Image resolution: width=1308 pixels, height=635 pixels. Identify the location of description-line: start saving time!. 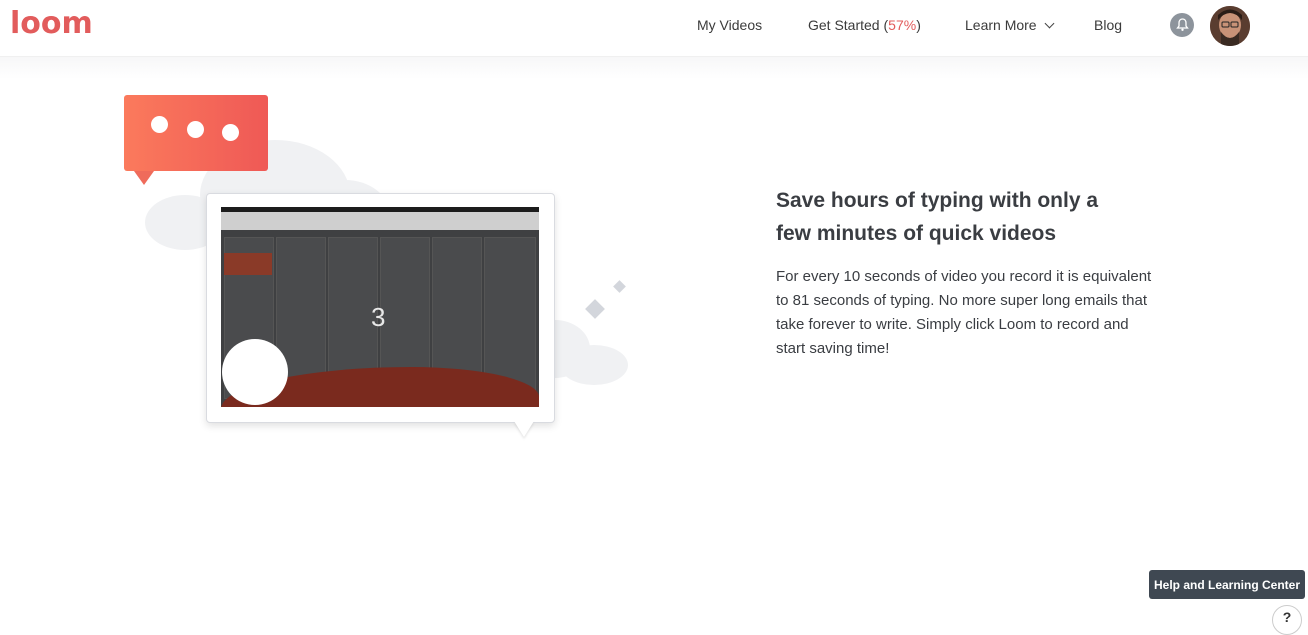
(833, 348).